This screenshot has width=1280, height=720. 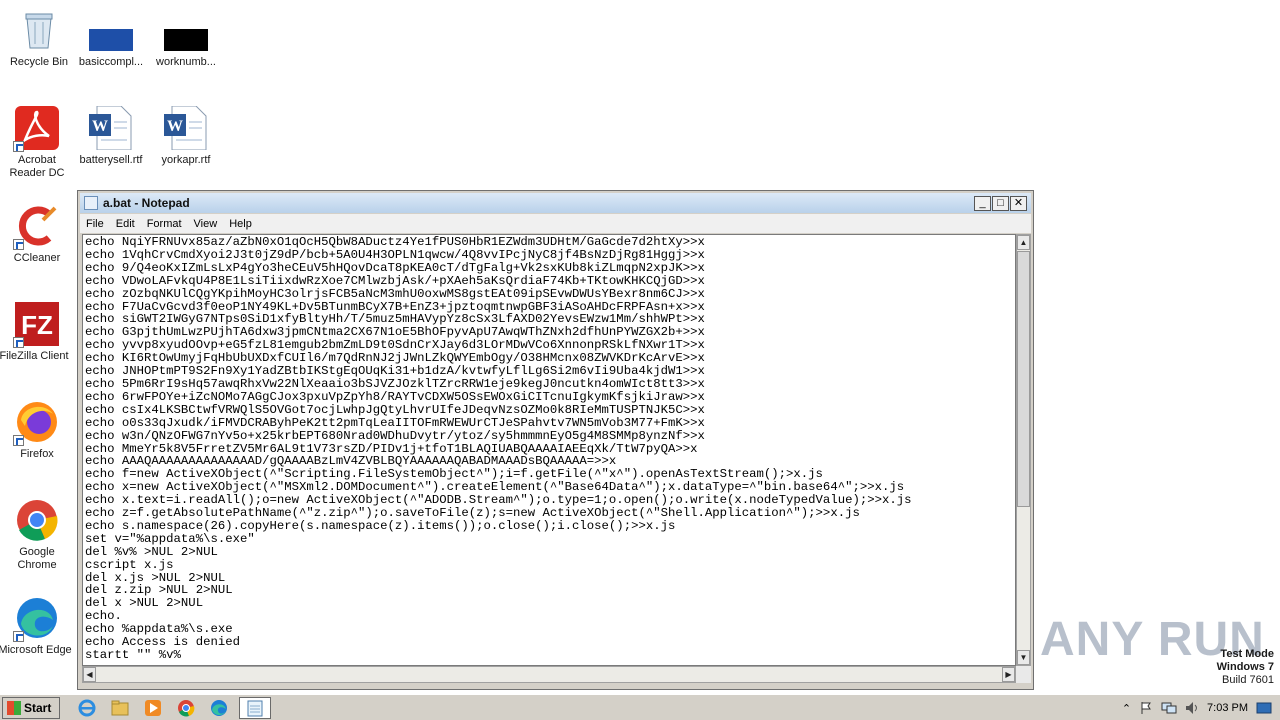 I want to click on internet-explorer-icon, so click(x=87, y=707).